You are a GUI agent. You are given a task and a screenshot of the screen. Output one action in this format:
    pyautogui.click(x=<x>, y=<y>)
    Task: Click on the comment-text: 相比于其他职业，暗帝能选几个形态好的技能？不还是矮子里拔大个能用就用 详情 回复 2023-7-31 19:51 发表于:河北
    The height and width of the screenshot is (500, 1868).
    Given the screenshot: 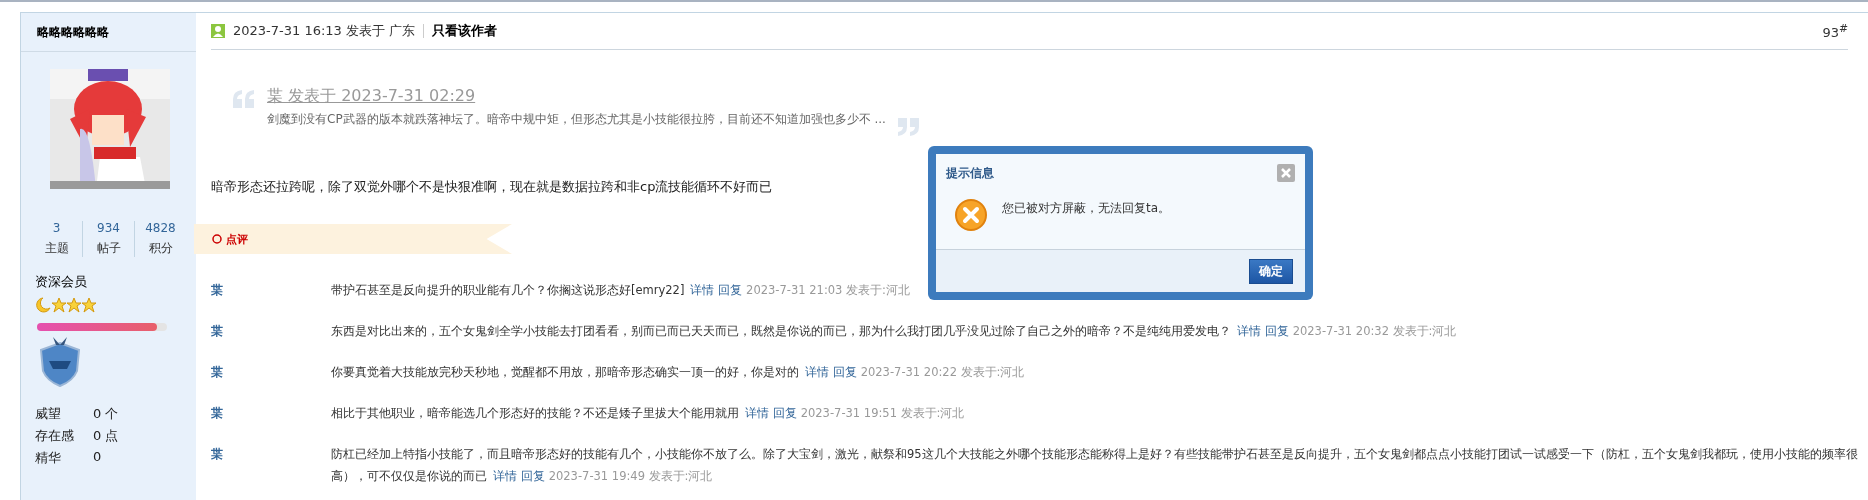 What is the action you would take?
    pyautogui.click(x=648, y=413)
    